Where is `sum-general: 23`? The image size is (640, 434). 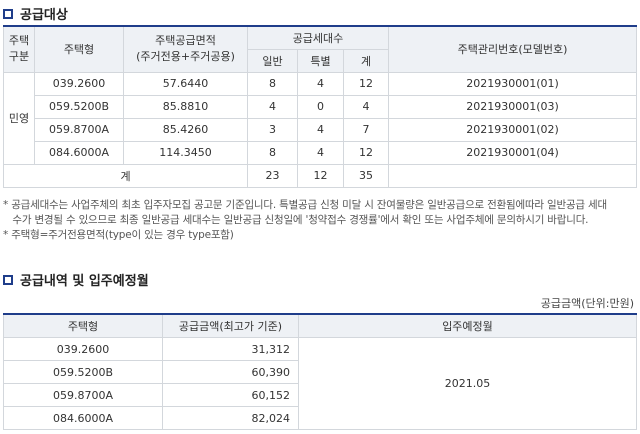
sum-general: 23 is located at coordinates (272, 175).